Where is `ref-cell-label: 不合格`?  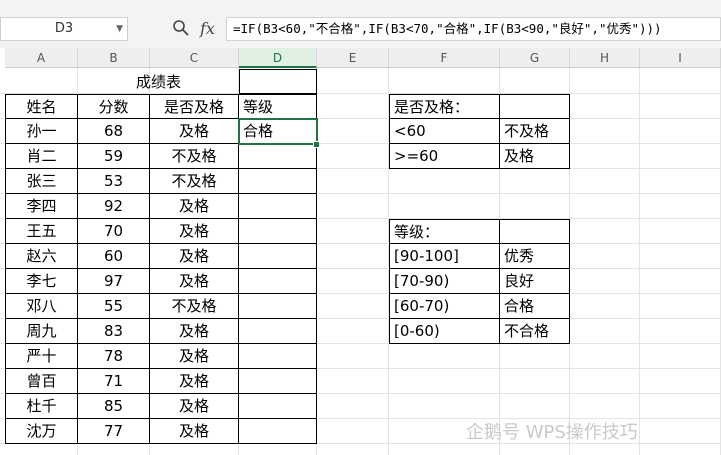 ref-cell-label: 不合格 is located at coordinates (535, 331).